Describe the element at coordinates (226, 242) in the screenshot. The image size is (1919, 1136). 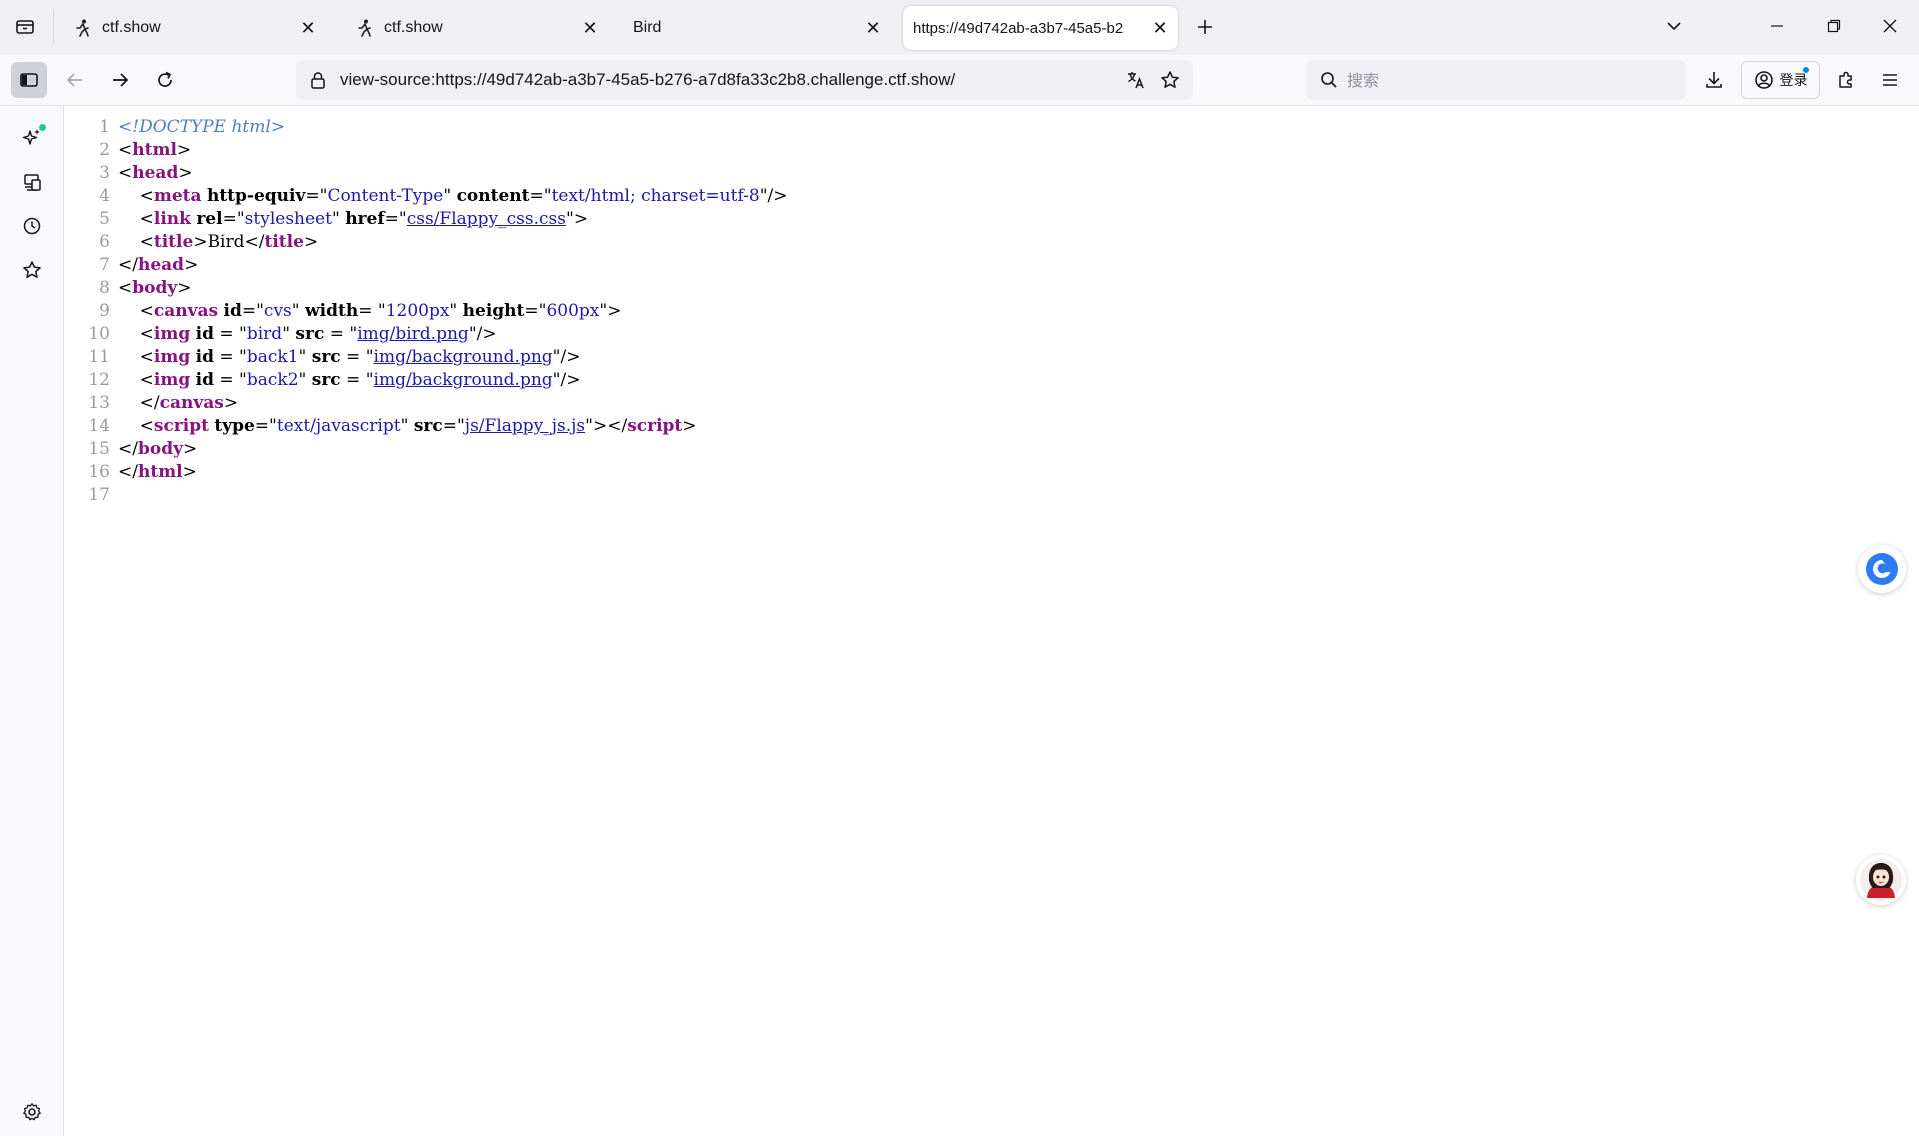
I see `text-token: Bird` at that location.